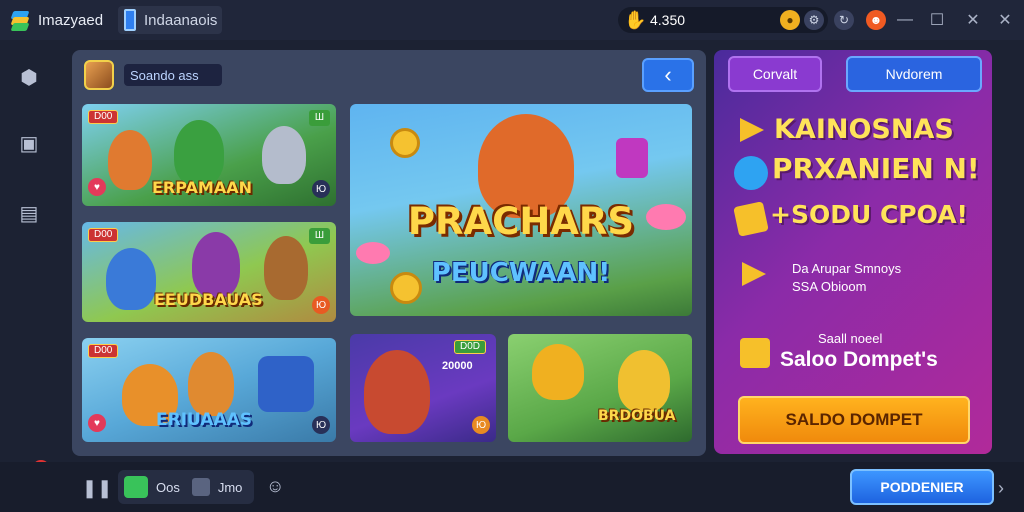 This screenshot has width=1024, height=512. Describe the element at coordinates (286, 384) in the screenshot. I see `robot-character` at that location.